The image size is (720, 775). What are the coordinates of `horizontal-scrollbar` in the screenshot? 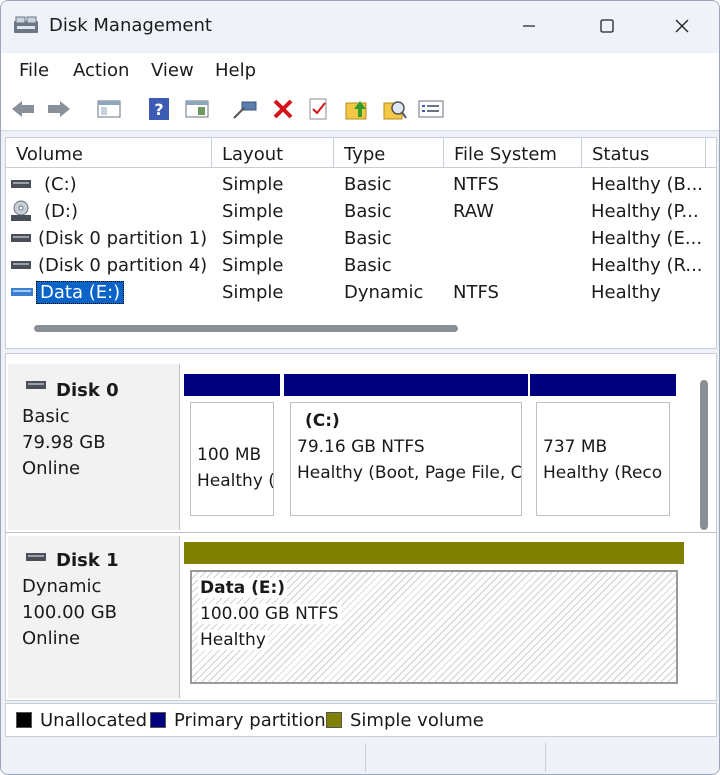 It's located at (246, 328).